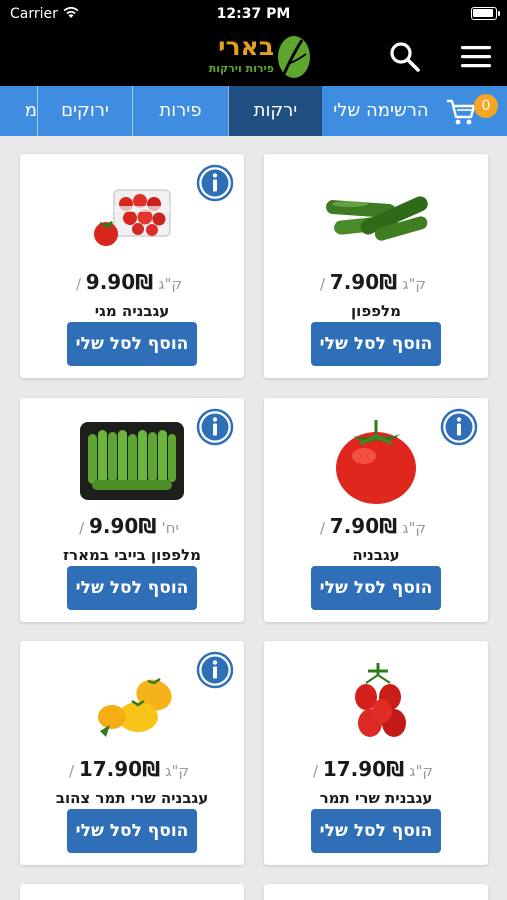 This screenshot has width=507, height=900. What do you see at coordinates (132, 217) in the screenshot?
I see `cherry-tomato-box-image` at bounding box center [132, 217].